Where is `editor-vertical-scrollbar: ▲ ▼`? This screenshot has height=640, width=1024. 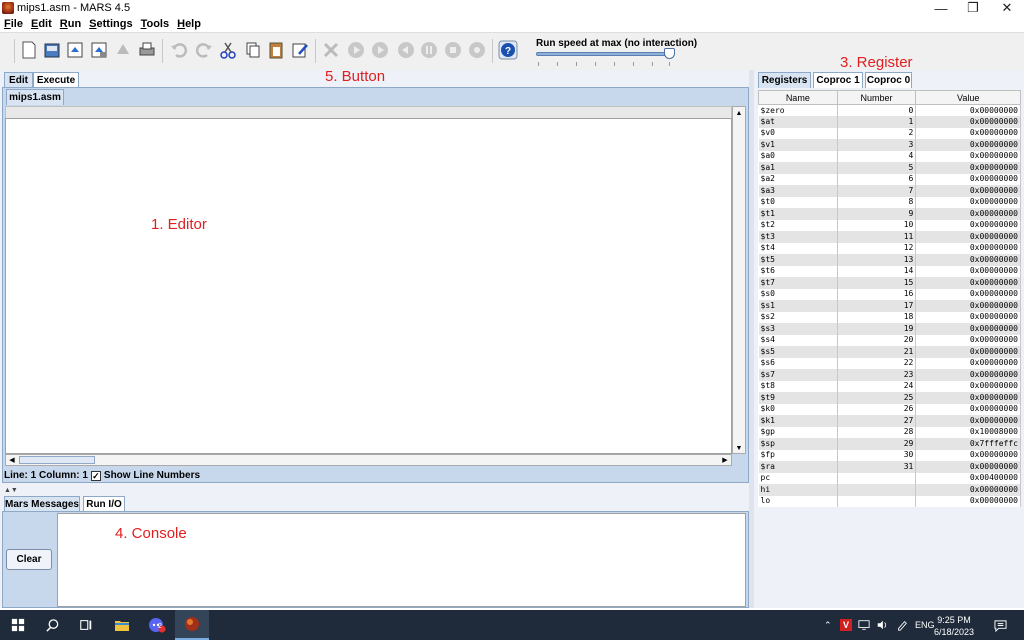
editor-vertical-scrollbar: ▲ ▼ is located at coordinates (739, 280).